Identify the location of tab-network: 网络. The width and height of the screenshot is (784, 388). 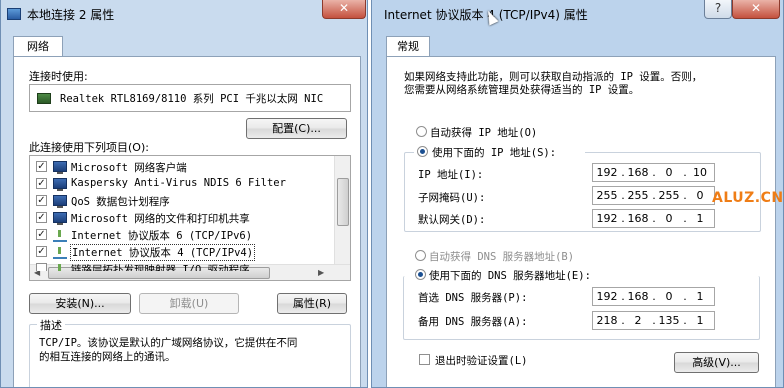
(38, 46).